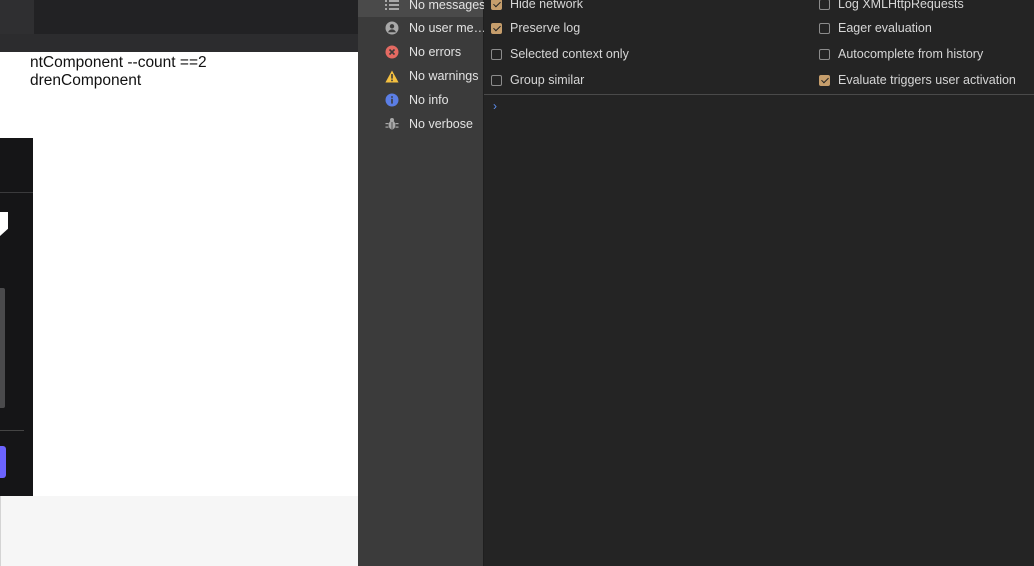 This screenshot has height=566, width=1034. Describe the element at coordinates (392, 6) in the screenshot. I see `list-icon` at that location.